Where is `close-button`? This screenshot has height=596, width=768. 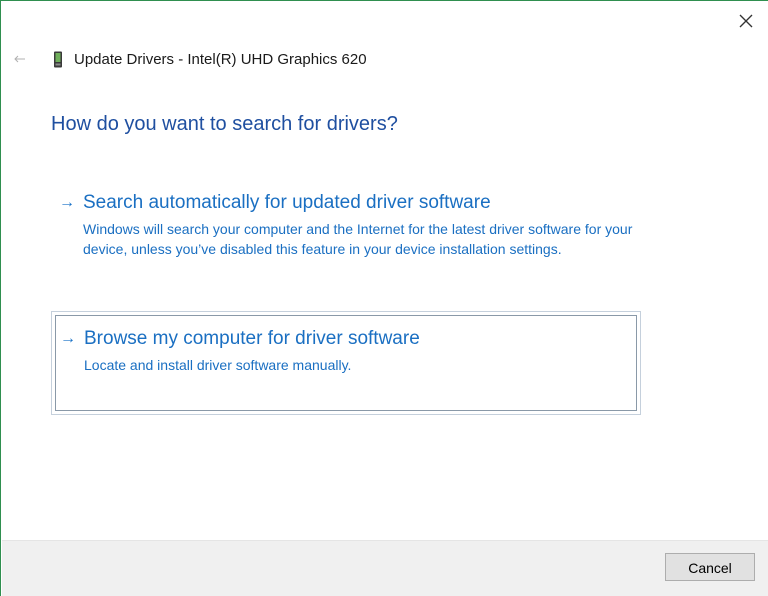 close-button is located at coordinates (746, 21).